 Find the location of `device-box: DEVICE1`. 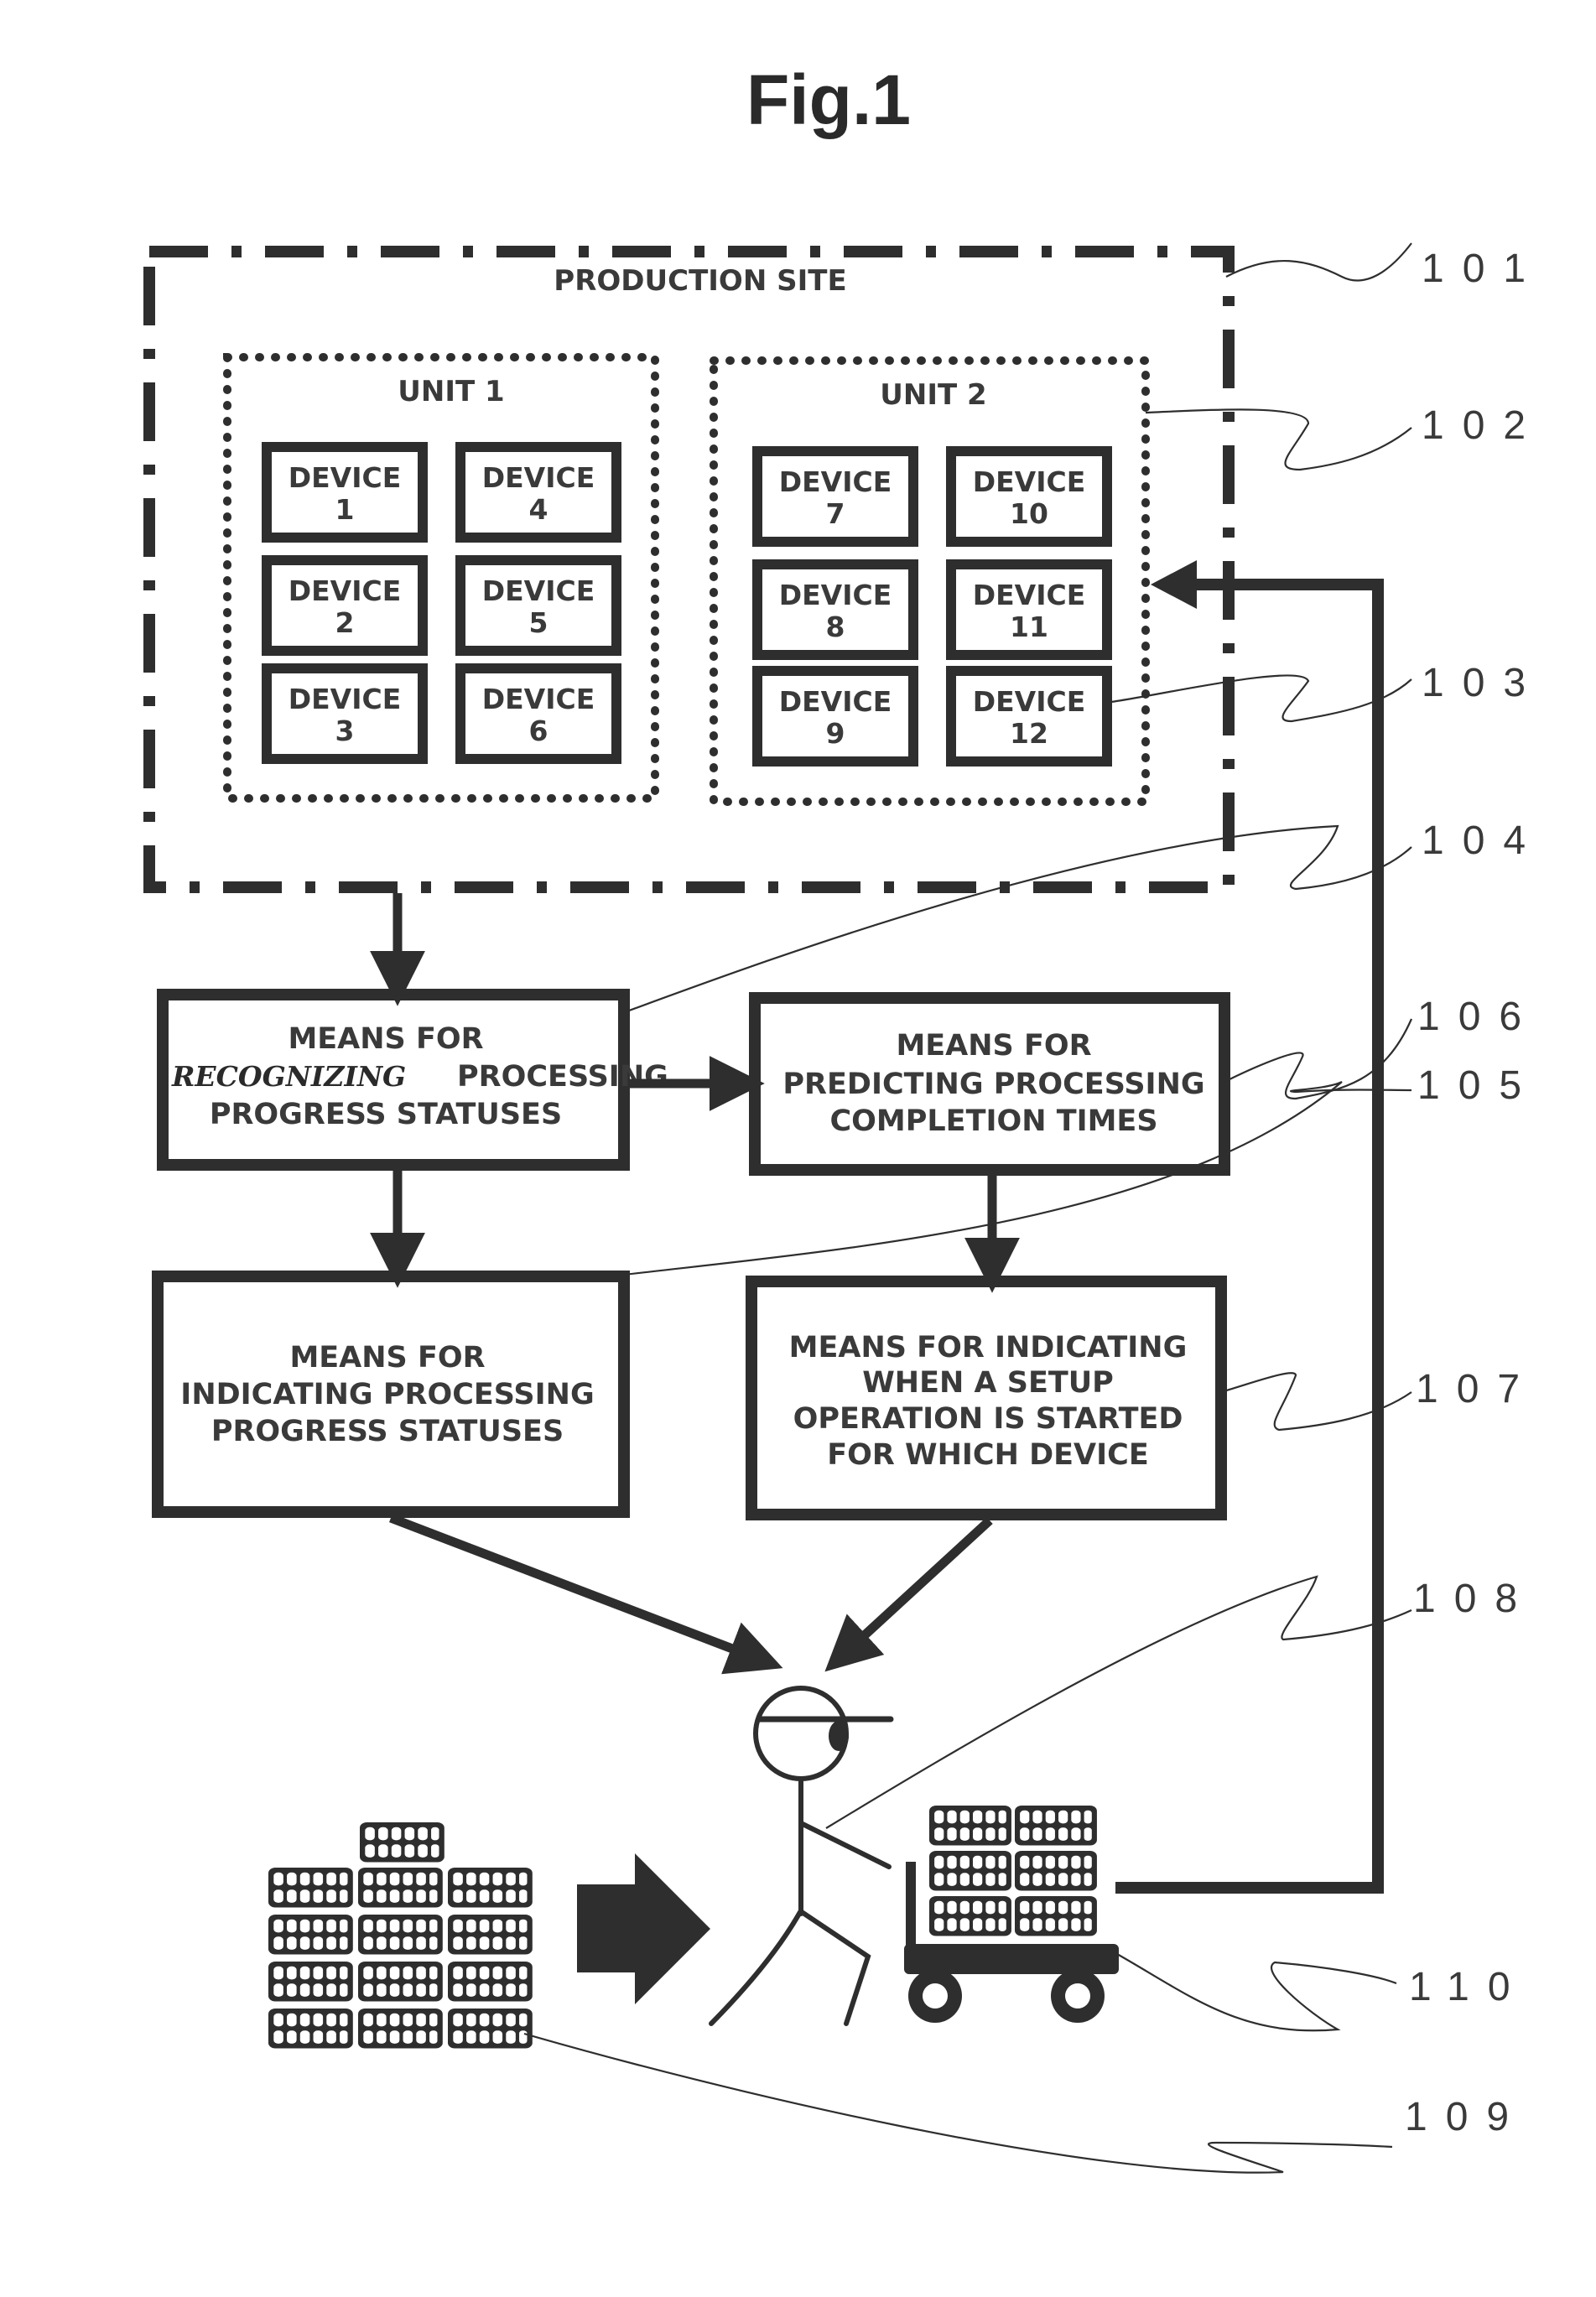

device-box: DEVICE1 is located at coordinates (345, 492).